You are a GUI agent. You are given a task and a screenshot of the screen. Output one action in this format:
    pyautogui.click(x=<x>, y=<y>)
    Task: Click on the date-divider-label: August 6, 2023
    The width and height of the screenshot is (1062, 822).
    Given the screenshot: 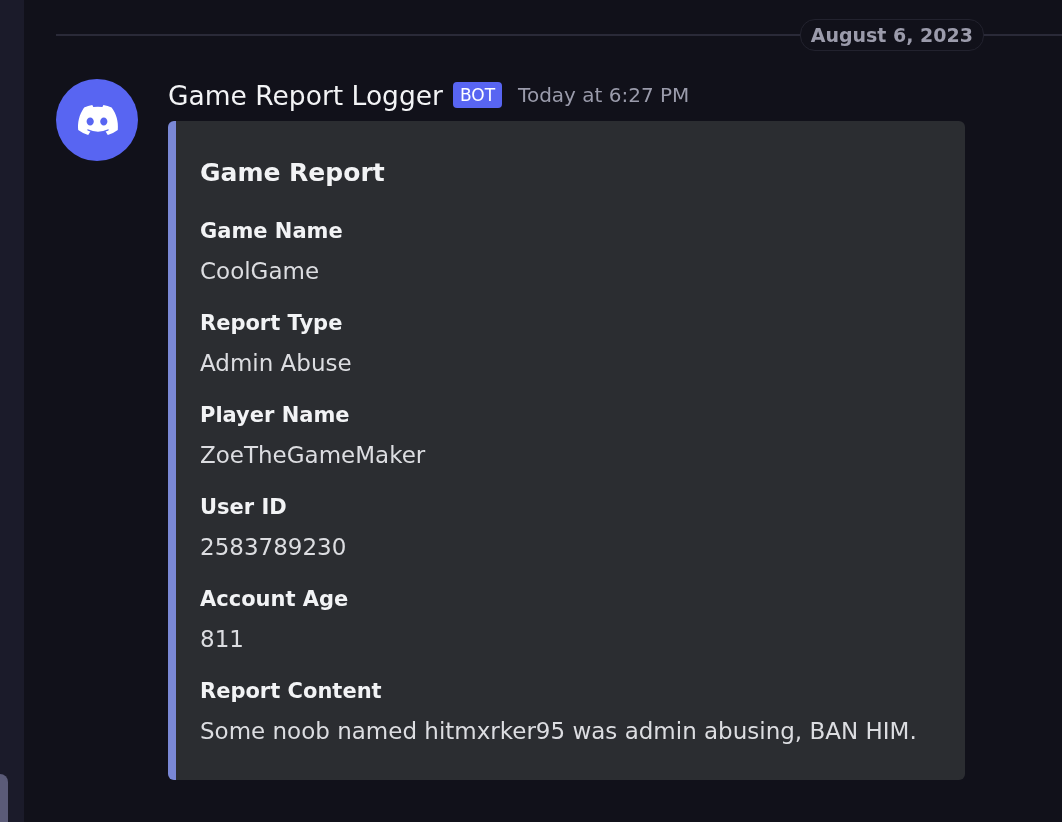 What is the action you would take?
    pyautogui.click(x=891, y=35)
    